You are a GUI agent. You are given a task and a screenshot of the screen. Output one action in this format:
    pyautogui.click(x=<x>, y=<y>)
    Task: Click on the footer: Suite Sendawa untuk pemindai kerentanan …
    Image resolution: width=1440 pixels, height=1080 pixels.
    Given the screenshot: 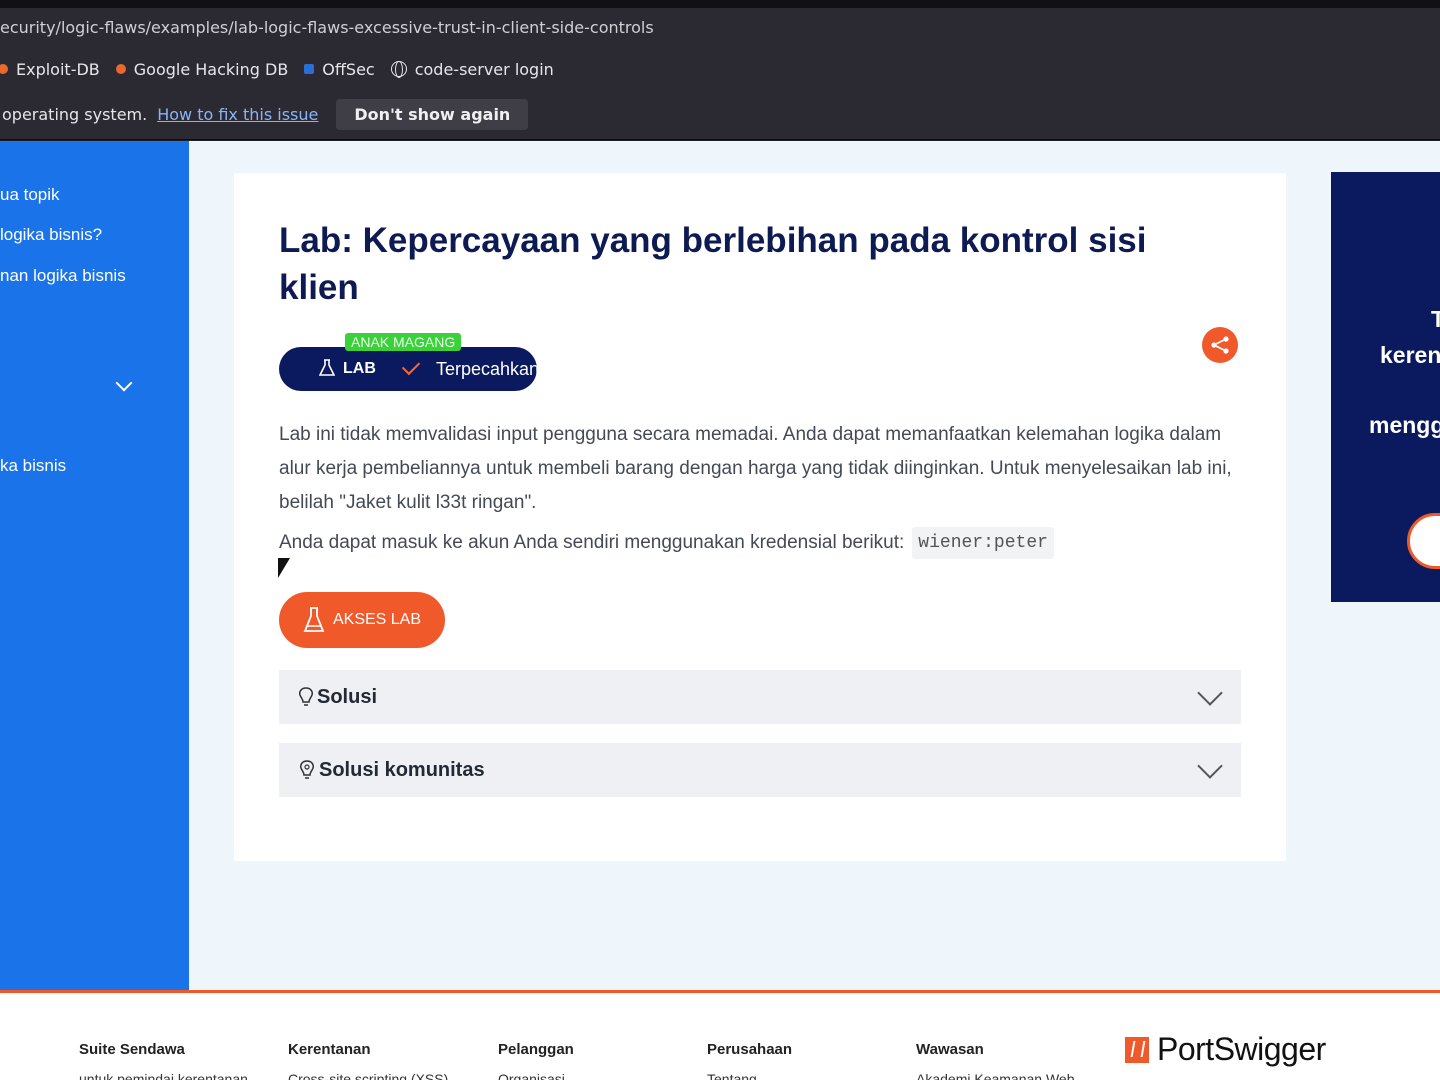 What is the action you would take?
    pyautogui.click(x=720, y=1035)
    